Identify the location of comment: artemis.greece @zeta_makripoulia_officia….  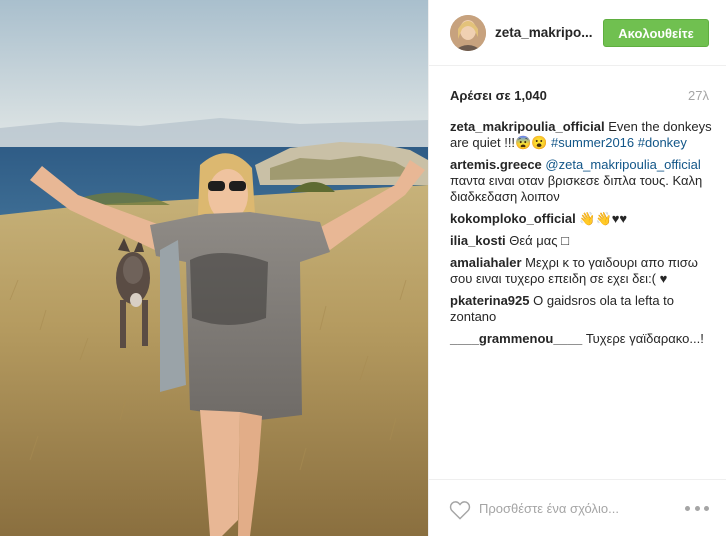
(582, 181).